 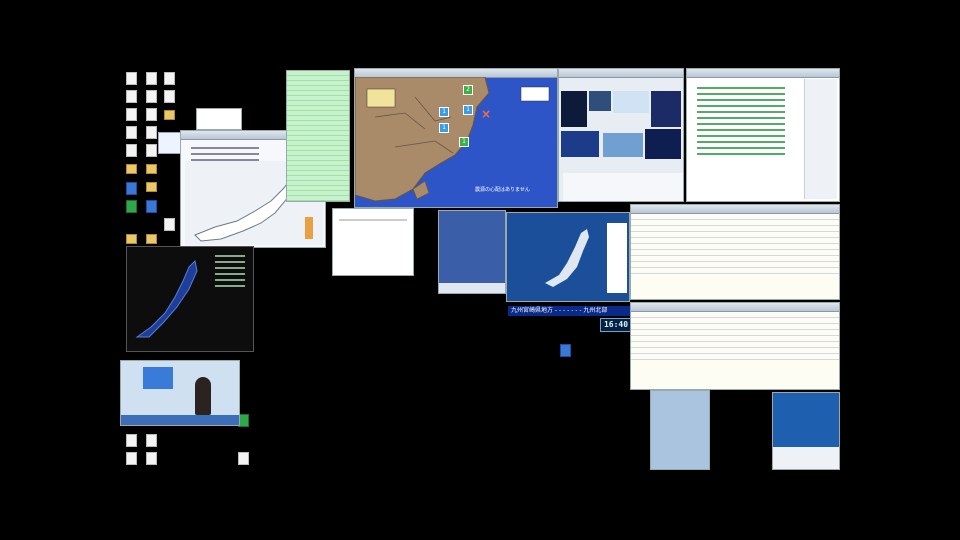 I want to click on form-area, so click(x=623, y=187).